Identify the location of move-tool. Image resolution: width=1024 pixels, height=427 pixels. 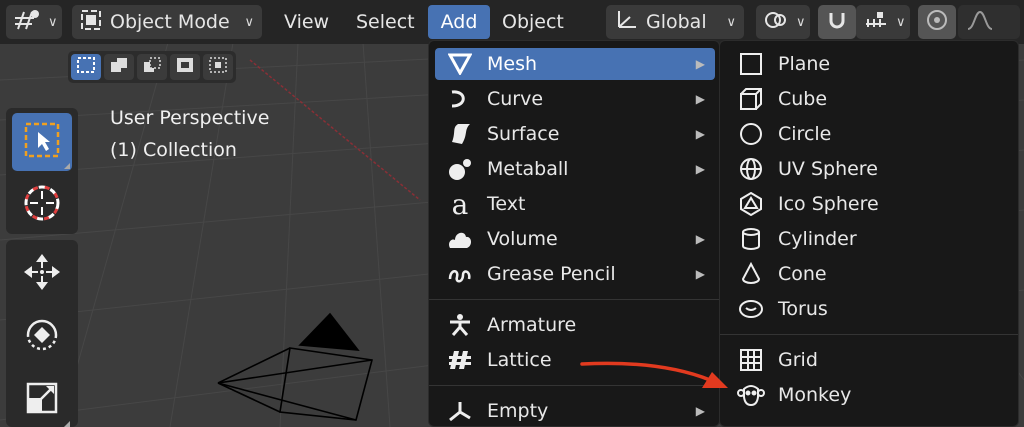
(42, 274).